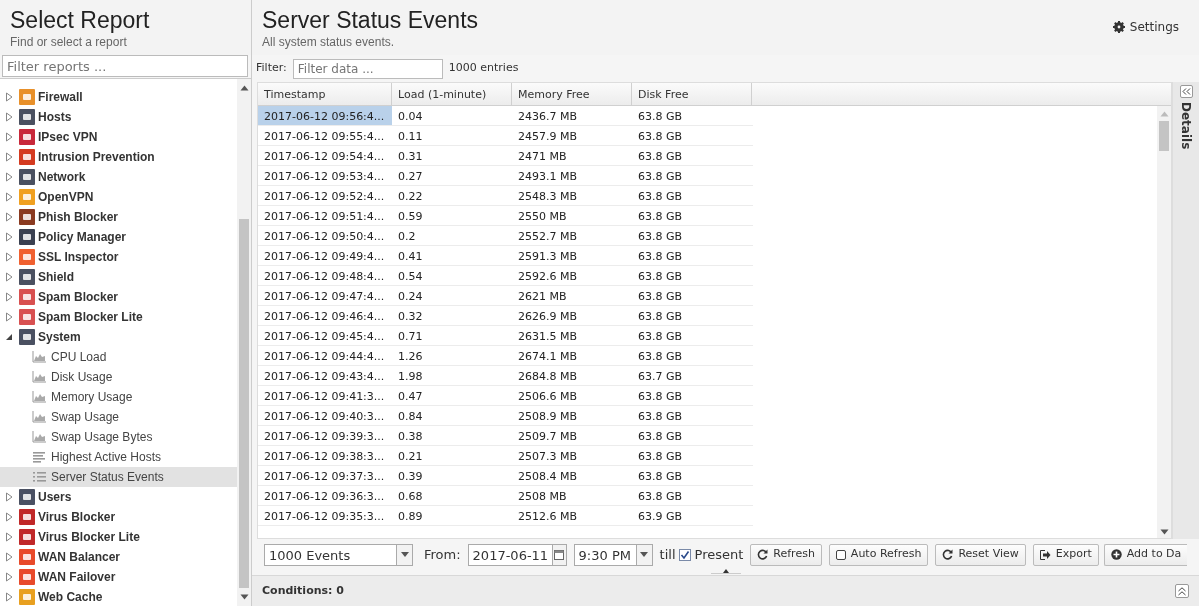 The image size is (1199, 606). What do you see at coordinates (78, 257) in the screenshot?
I see `tree-item: SSL Inspector` at bounding box center [78, 257].